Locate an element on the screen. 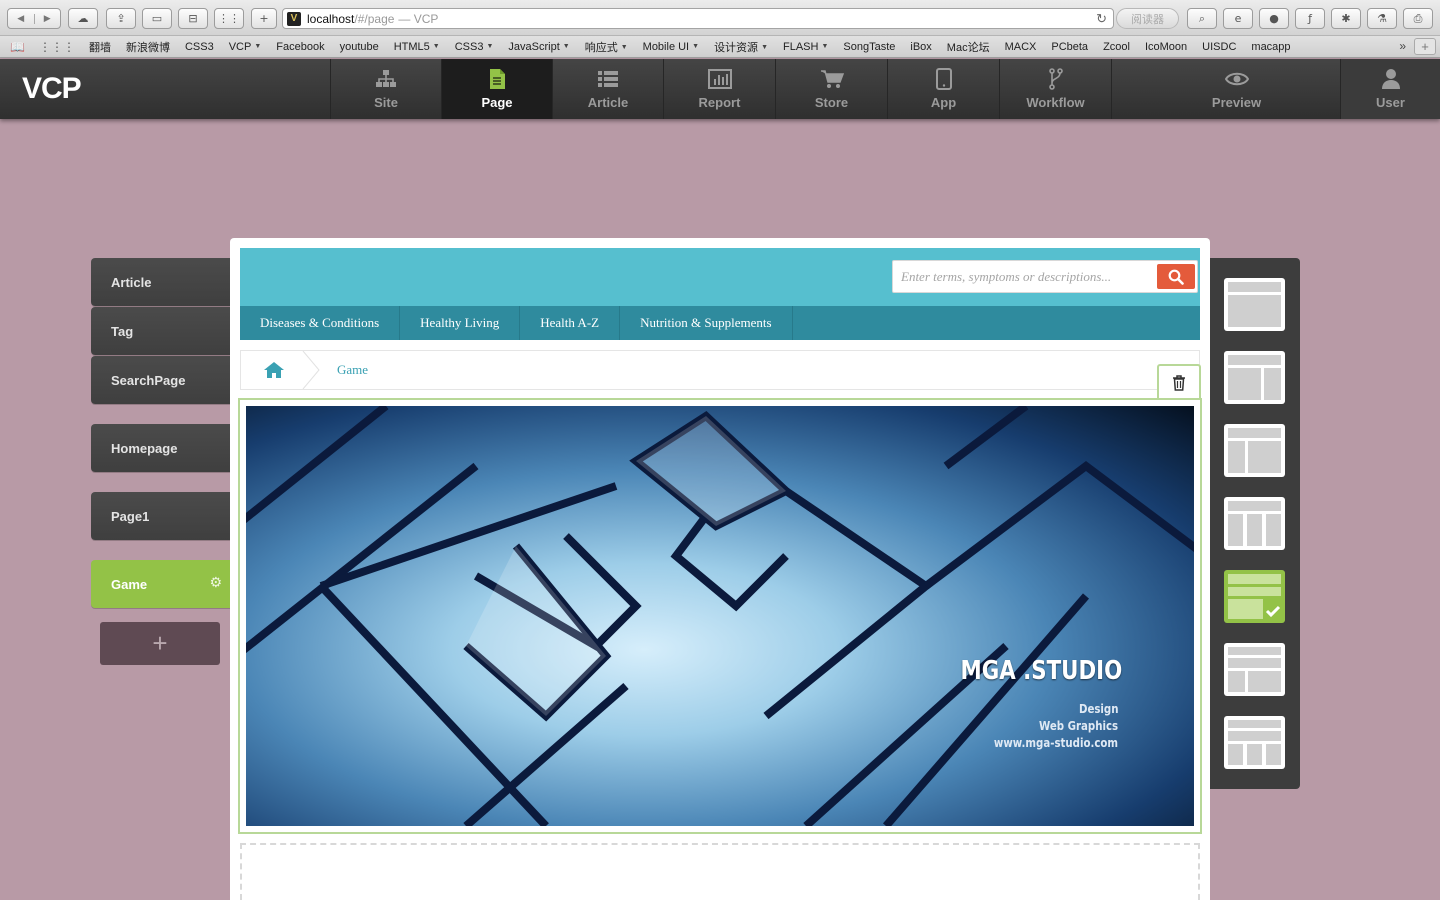 The height and width of the screenshot is (900, 1440). search-input is located at coordinates (1024, 276).